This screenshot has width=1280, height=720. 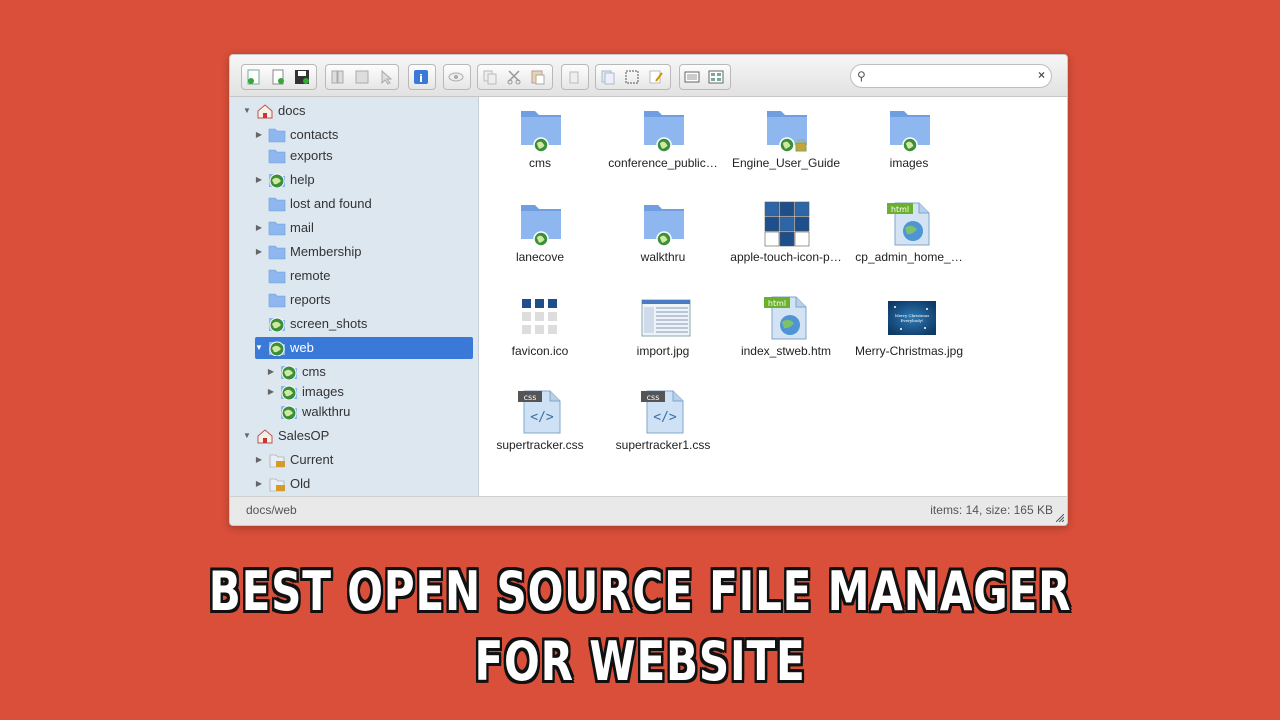 I want to click on svg-text: html, so click(x=777, y=303).